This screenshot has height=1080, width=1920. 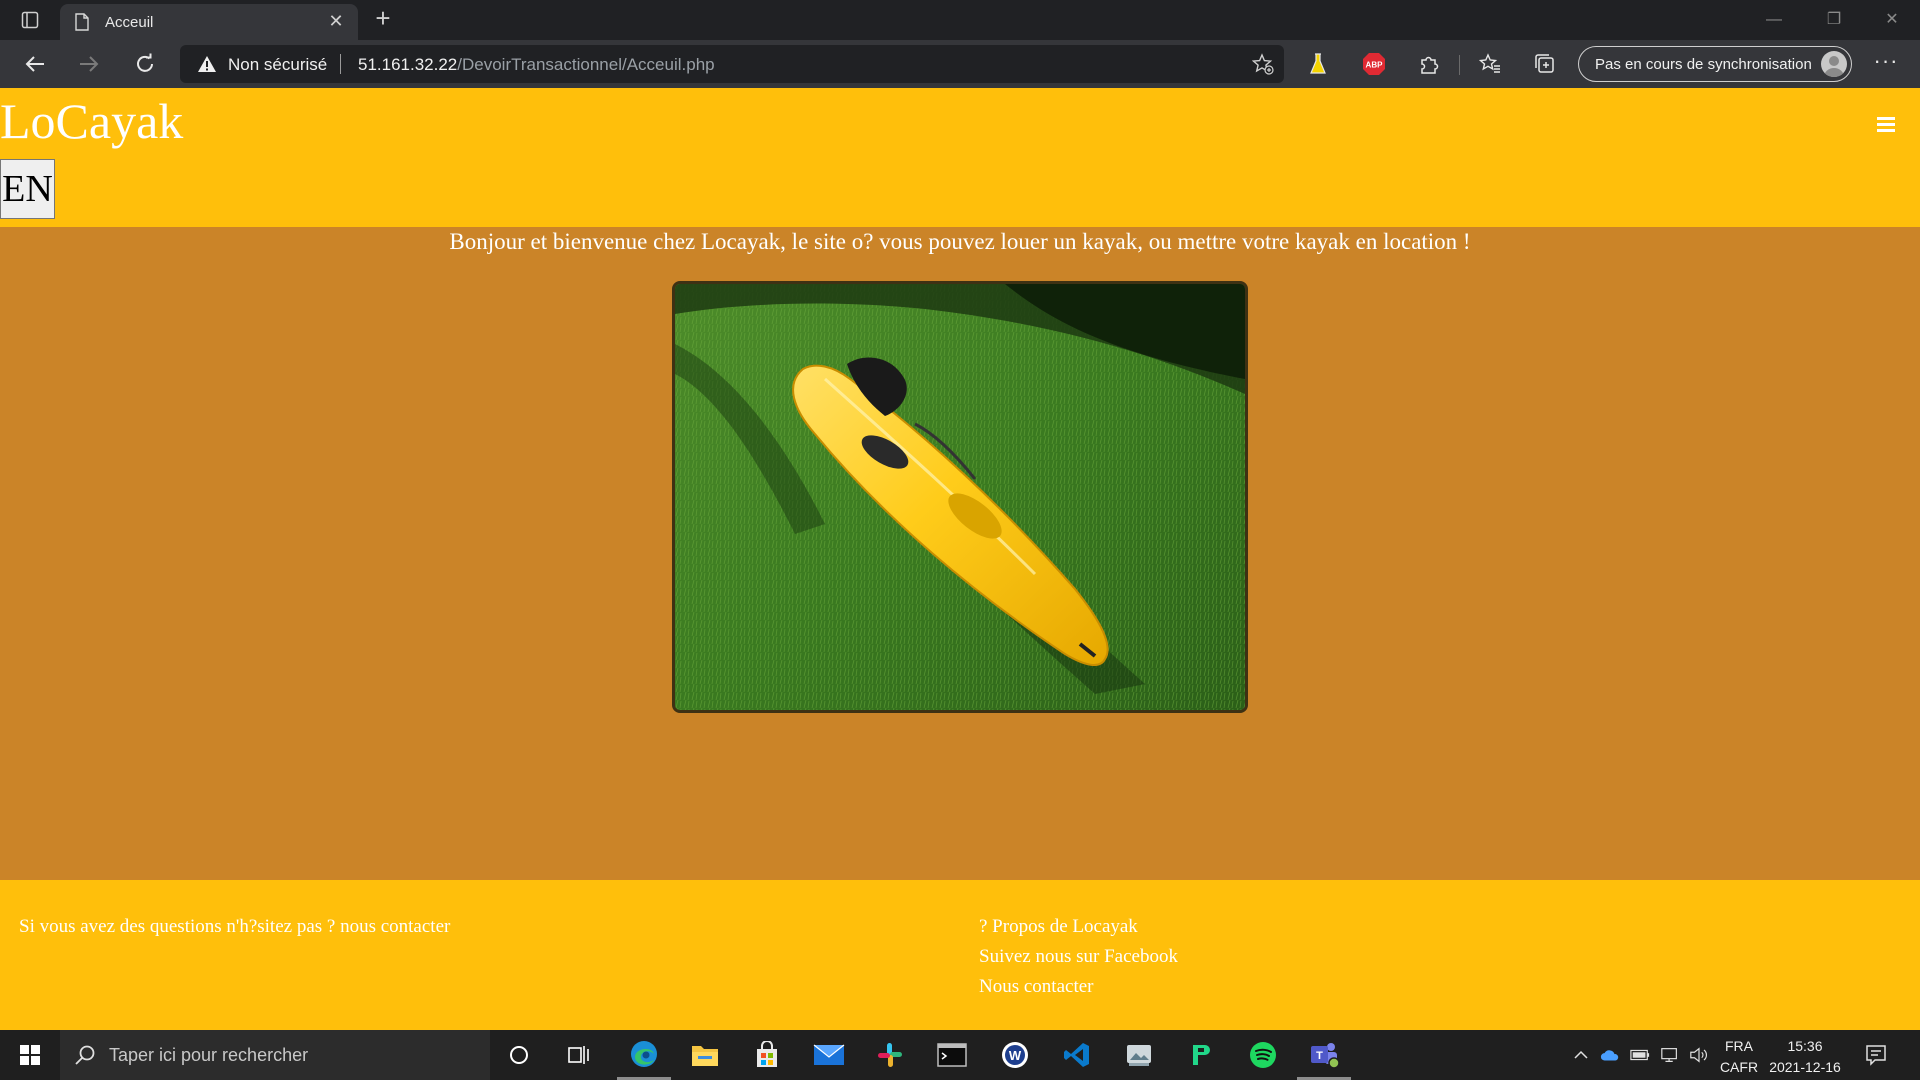 What do you see at coordinates (960, 157) in the screenshot?
I see `site-header: LoCayak EN` at bounding box center [960, 157].